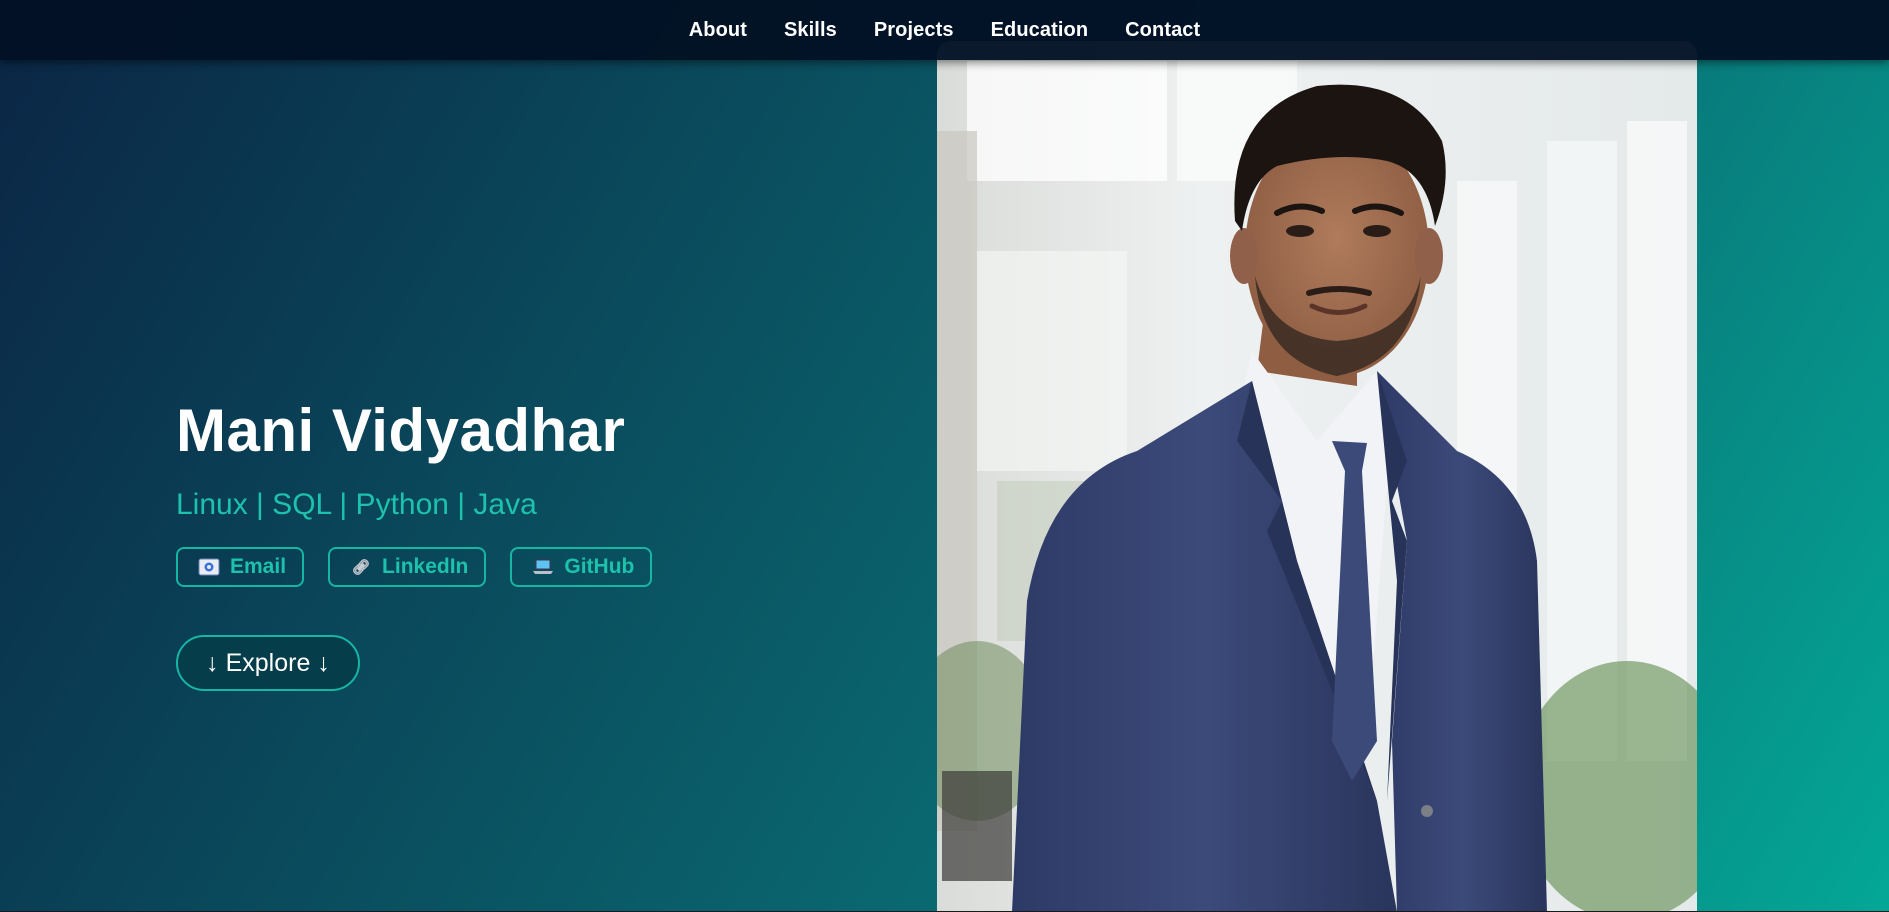 This screenshot has height=912, width=1889. I want to click on nav-link-contact: Contact, so click(1162, 30).